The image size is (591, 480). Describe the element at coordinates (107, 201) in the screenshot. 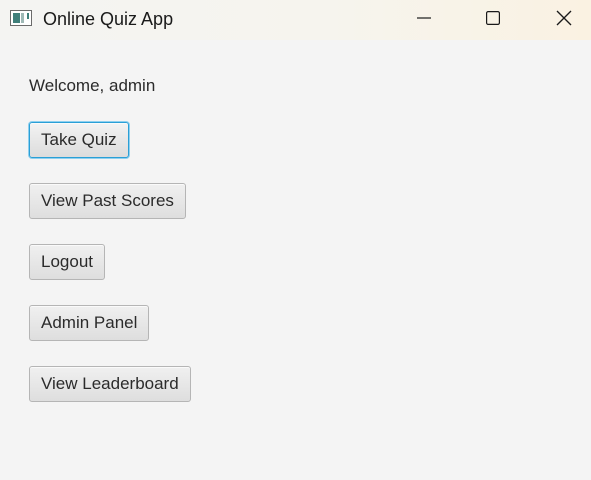

I see `view-past-scores-button: View Past Scores` at that location.